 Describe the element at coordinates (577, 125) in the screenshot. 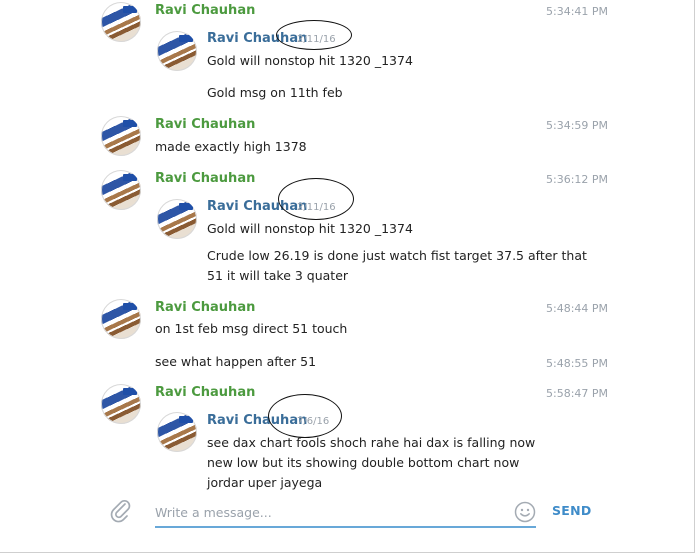

I see `message-time: 5:34:59 PM` at that location.